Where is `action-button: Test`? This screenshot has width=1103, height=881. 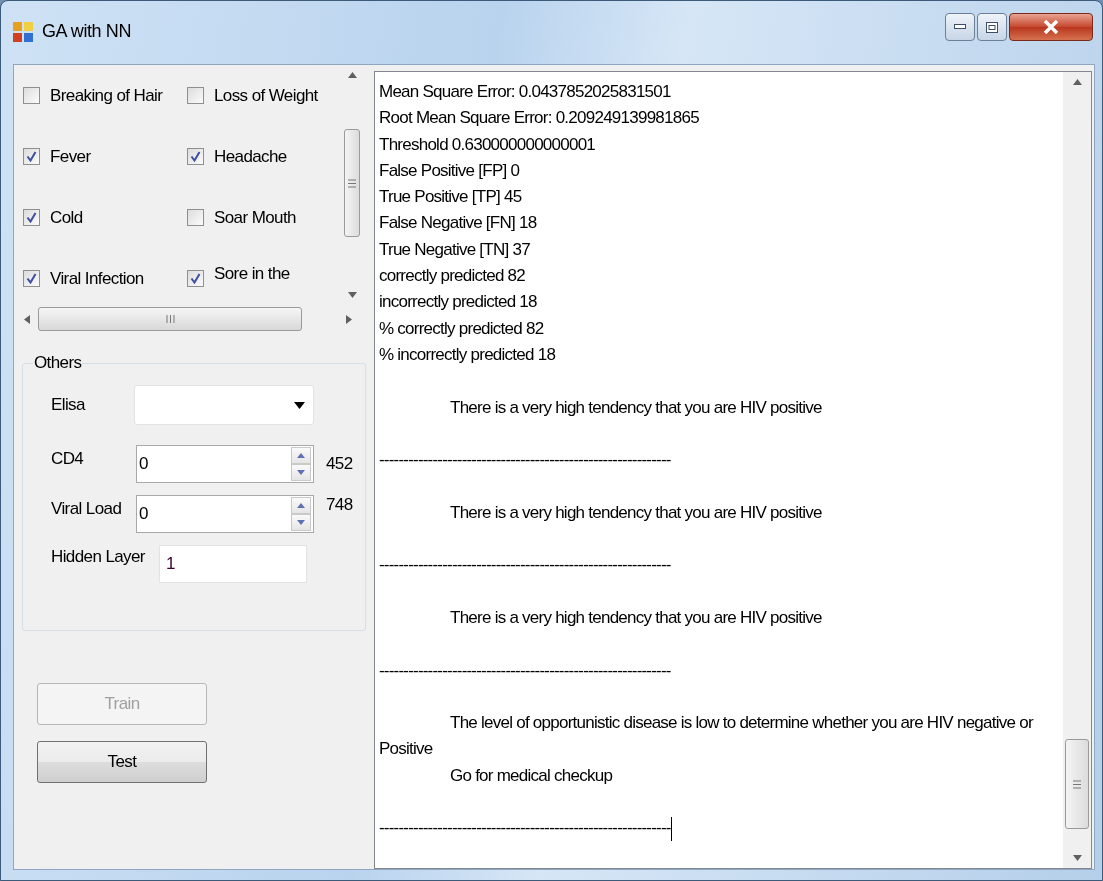
action-button: Test is located at coordinates (122, 762).